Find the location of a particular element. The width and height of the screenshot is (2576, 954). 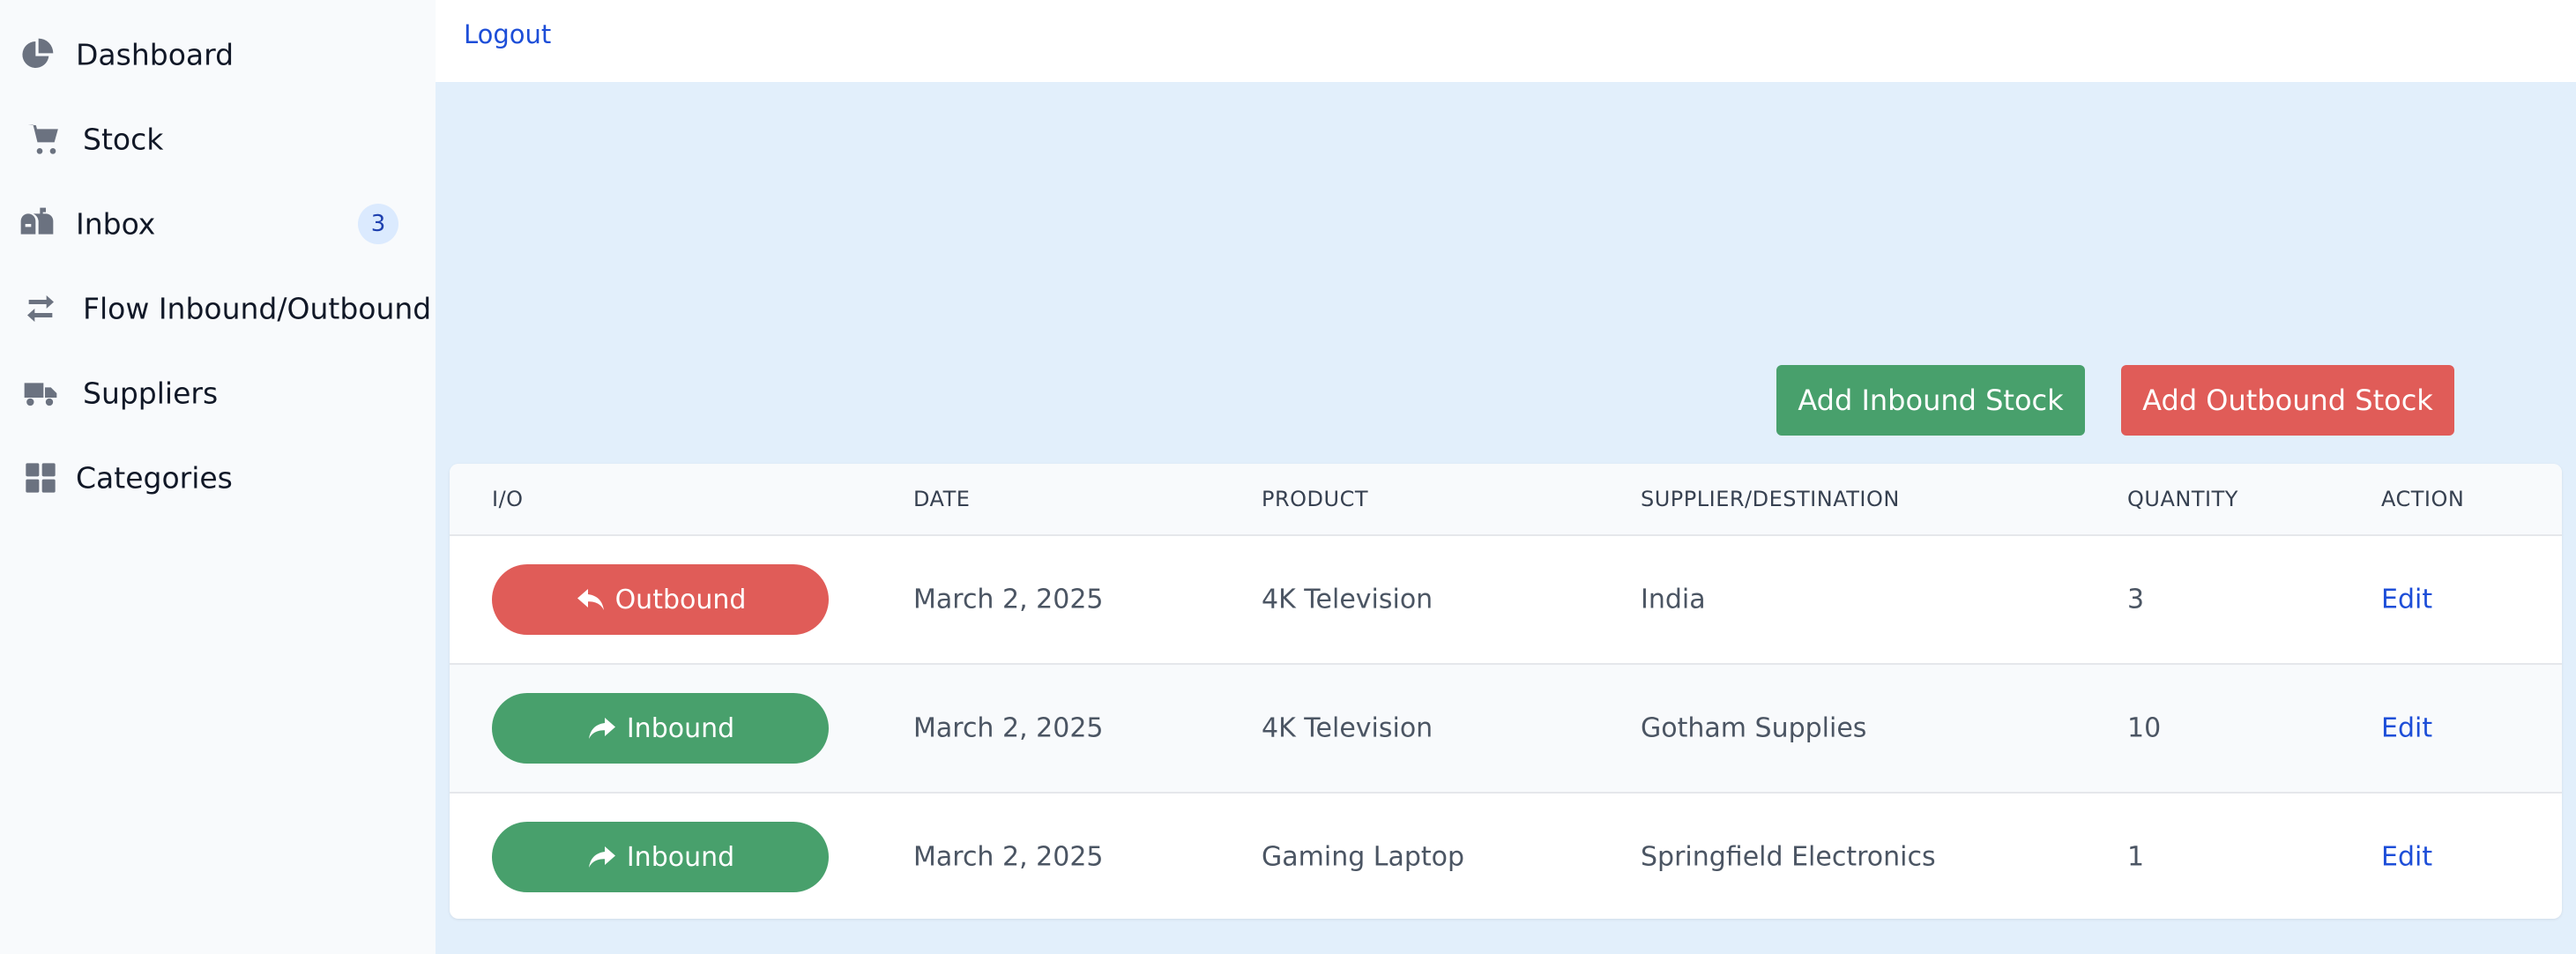

sidebar-item-label: Suppliers is located at coordinates (151, 393).